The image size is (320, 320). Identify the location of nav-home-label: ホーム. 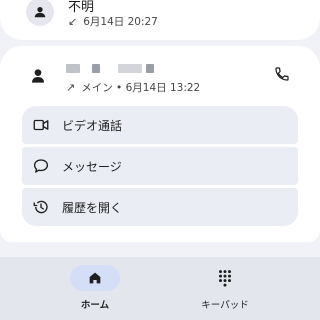
(95, 305).